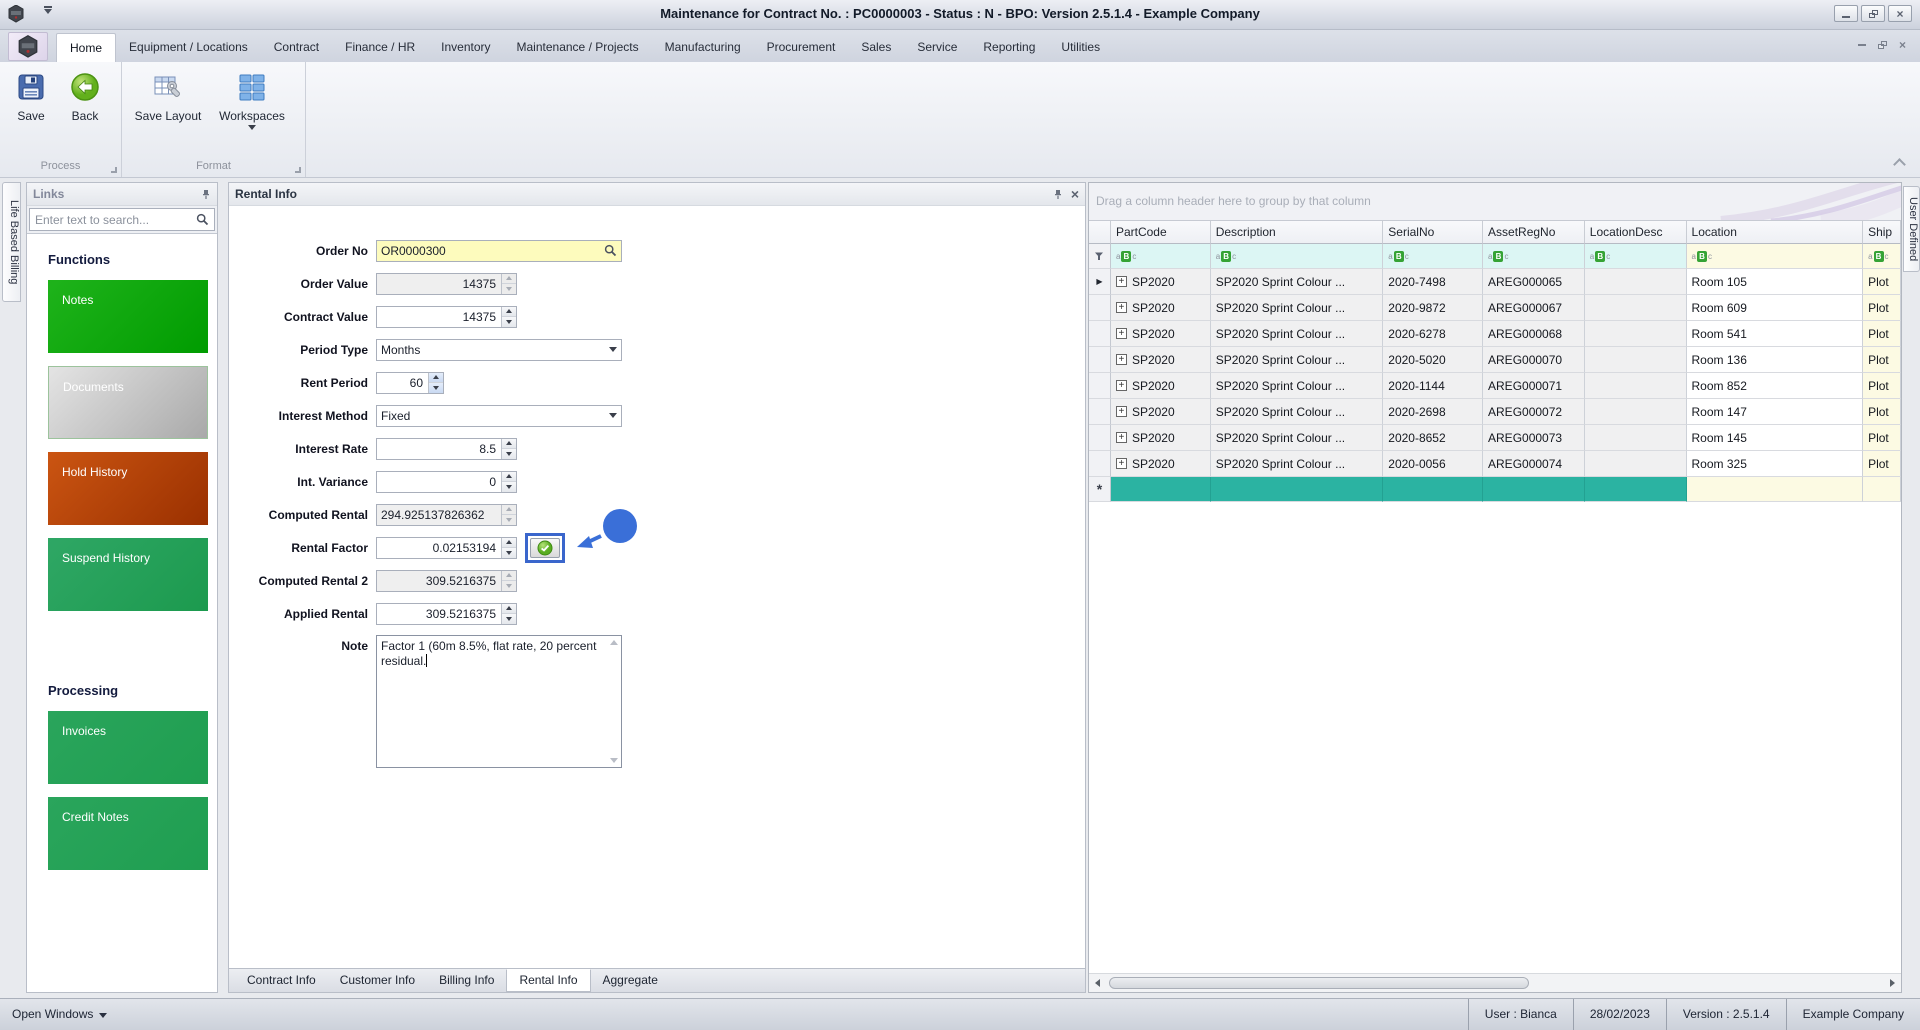 The width and height of the screenshot is (1920, 1030). Describe the element at coordinates (876, 47) in the screenshot. I see `menu-tab-sales: Sales` at that location.